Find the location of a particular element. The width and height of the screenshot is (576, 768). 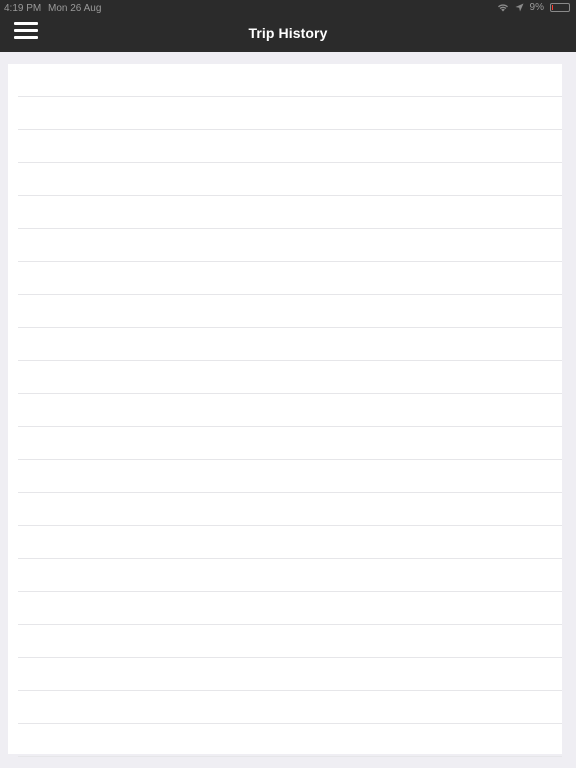

battery-percent: 9% is located at coordinates (536, 7).